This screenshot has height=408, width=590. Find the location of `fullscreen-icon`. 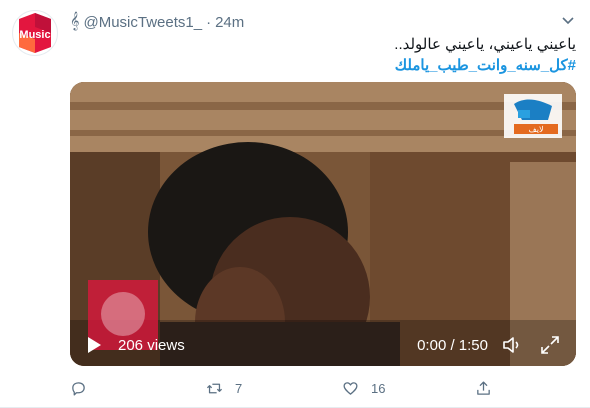

fullscreen-icon is located at coordinates (550, 345).